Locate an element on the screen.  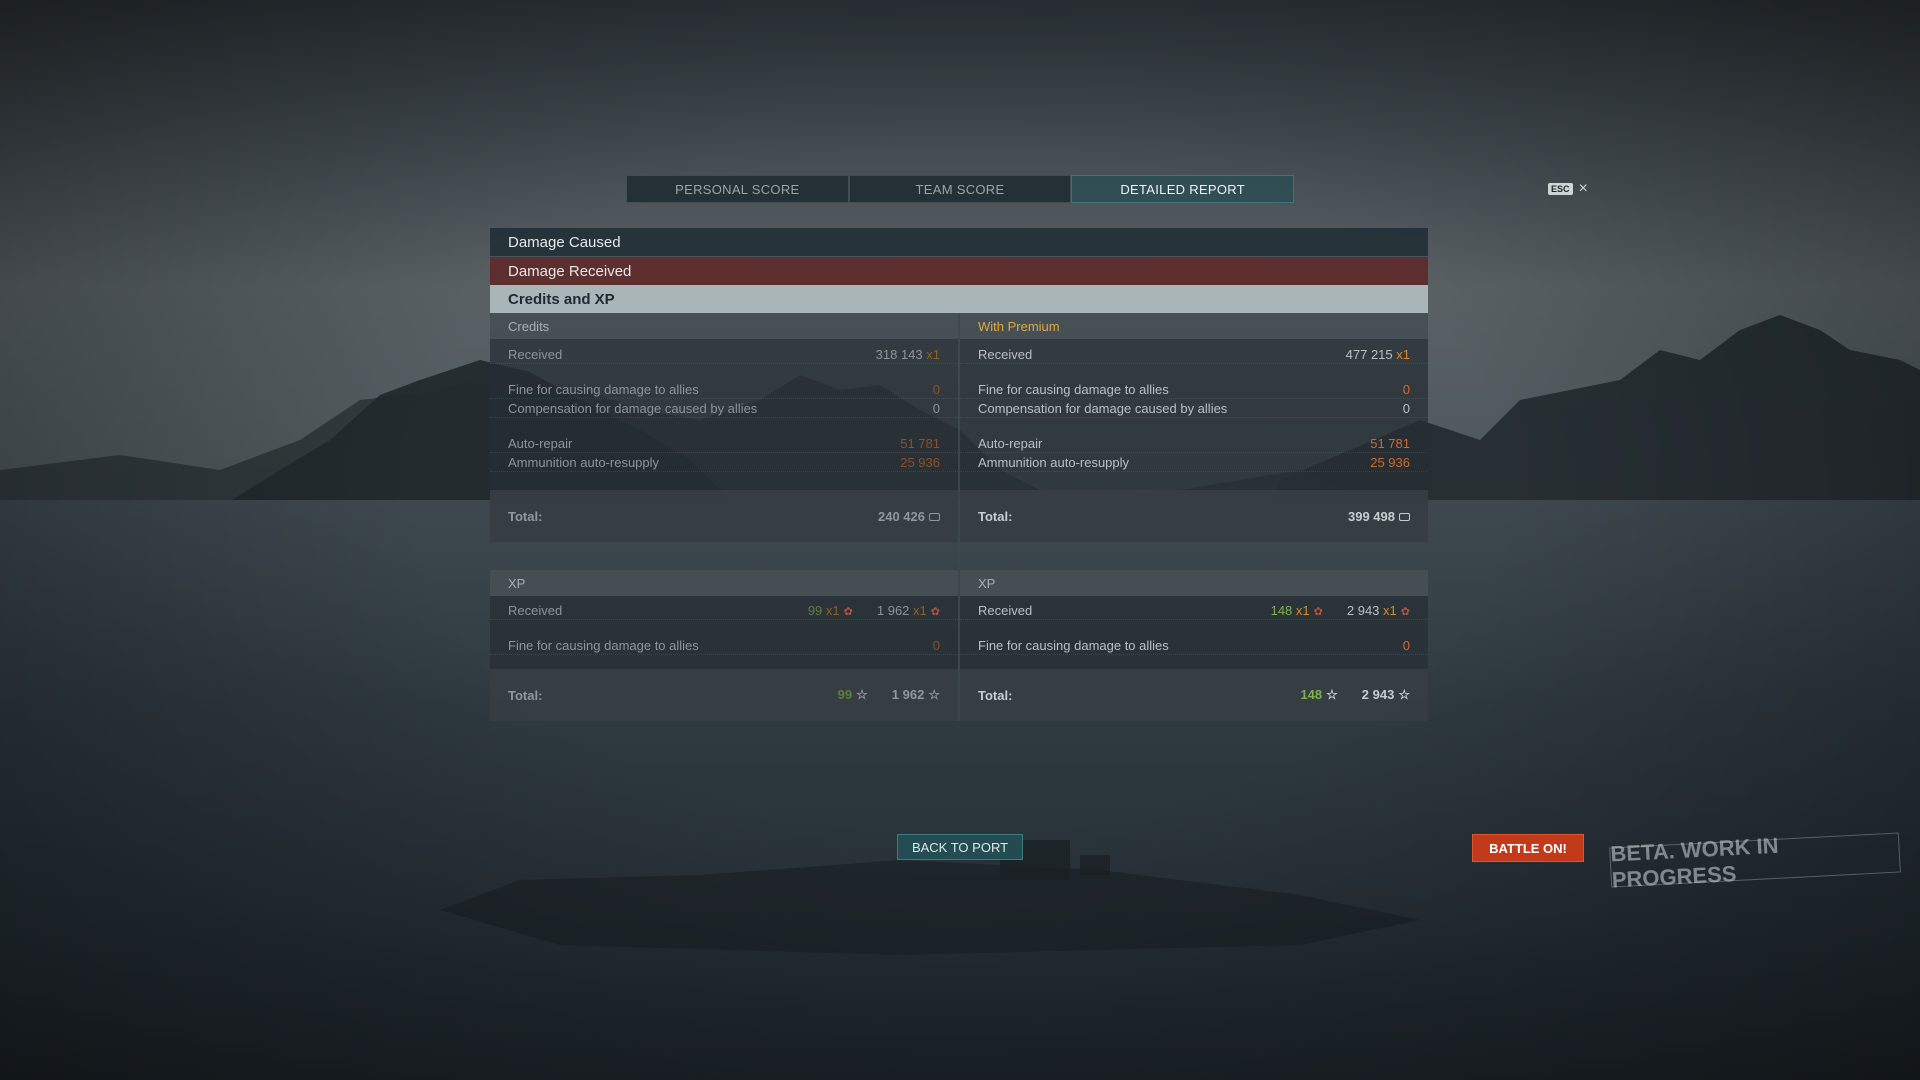
free-xp-value: 1 962 is located at coordinates (893, 610).